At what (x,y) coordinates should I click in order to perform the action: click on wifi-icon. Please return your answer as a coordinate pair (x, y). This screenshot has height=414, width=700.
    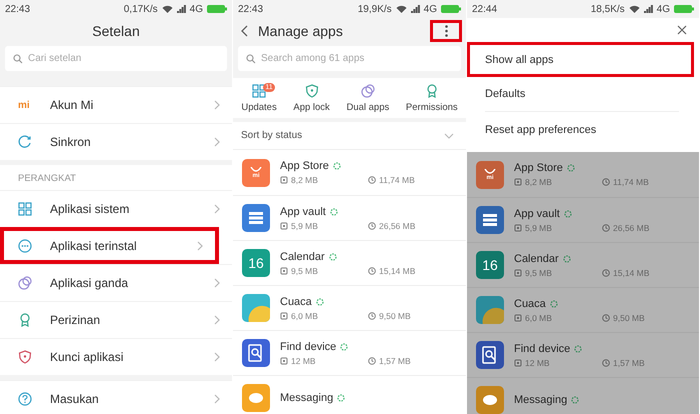
    Looking at the image, I should click on (167, 9).